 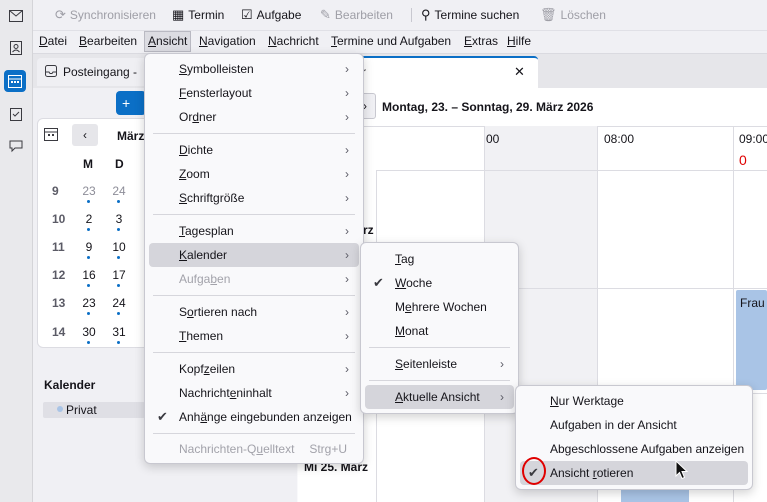 I want to click on menu-item-kopfzeilen: Kopfzeilen ›, so click(x=254, y=369).